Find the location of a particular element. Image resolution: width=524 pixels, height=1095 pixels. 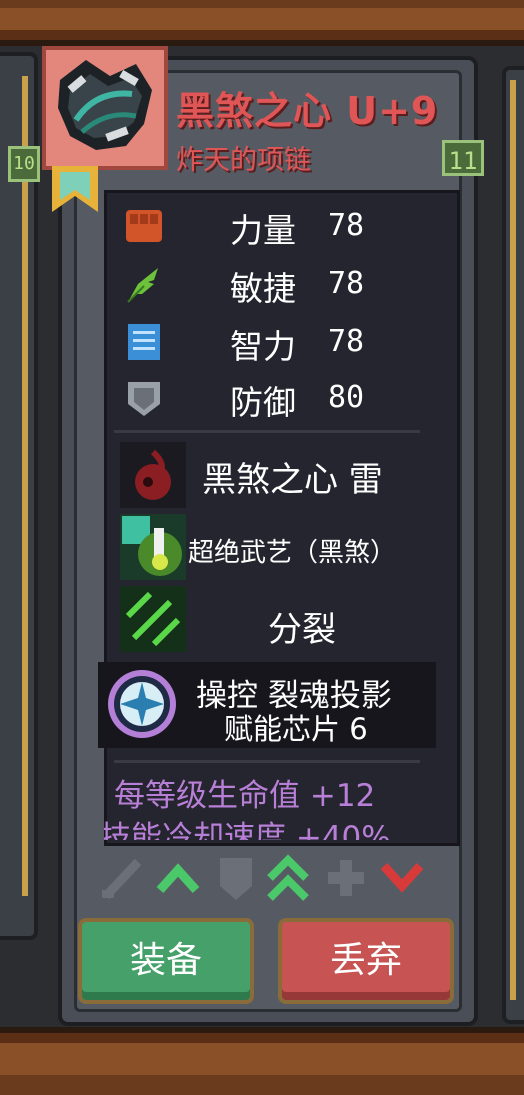

comparison-row is located at coordinates (266, 880).